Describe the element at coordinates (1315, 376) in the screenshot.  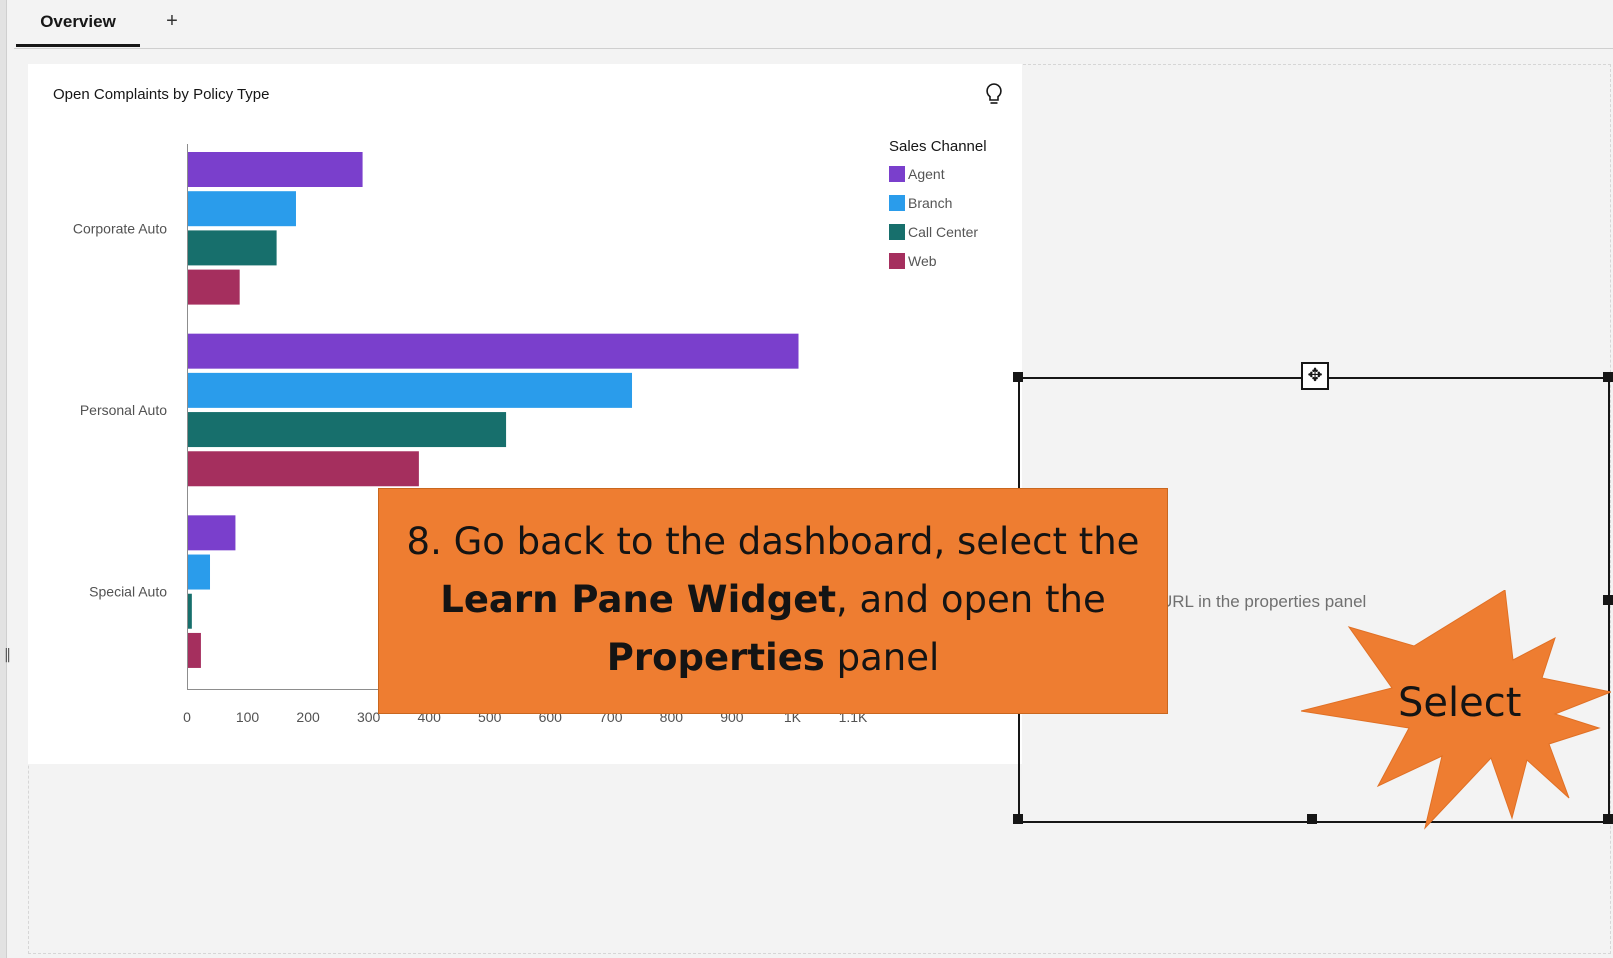
I see `move-icon: ✥` at that location.